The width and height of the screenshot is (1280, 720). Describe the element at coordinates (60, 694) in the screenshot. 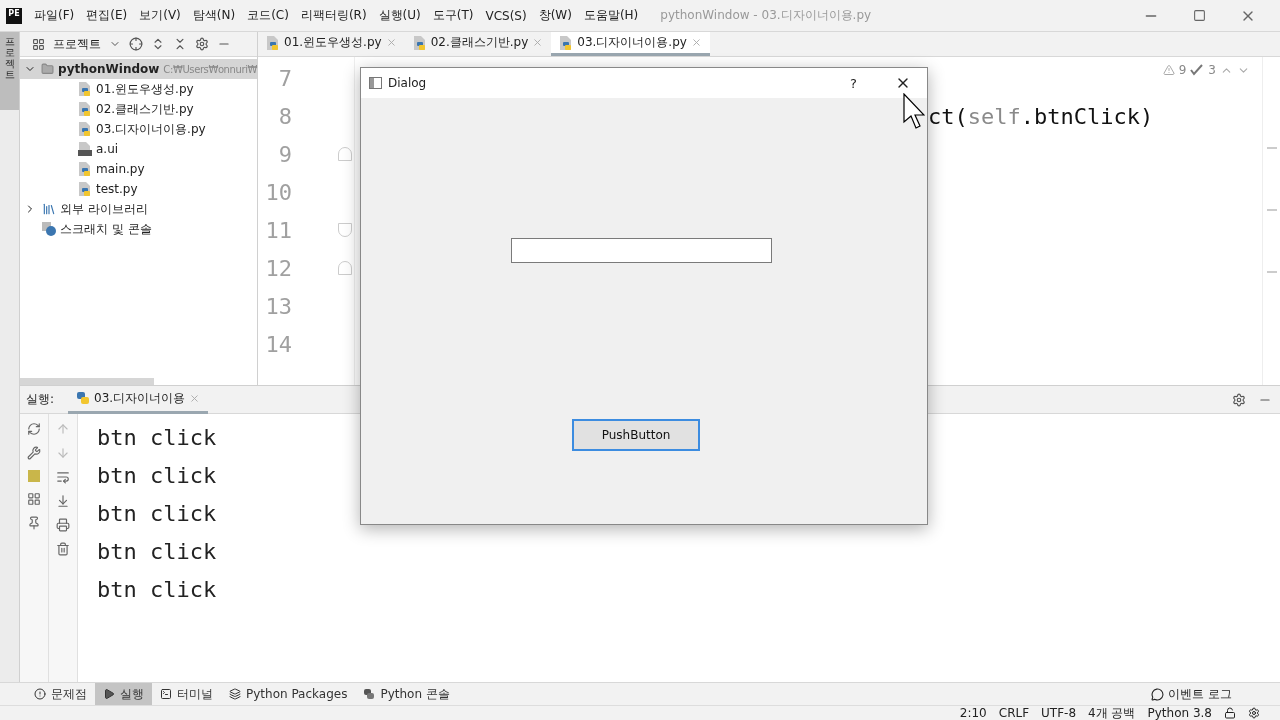

I see `tool-window-button: 문제점` at that location.